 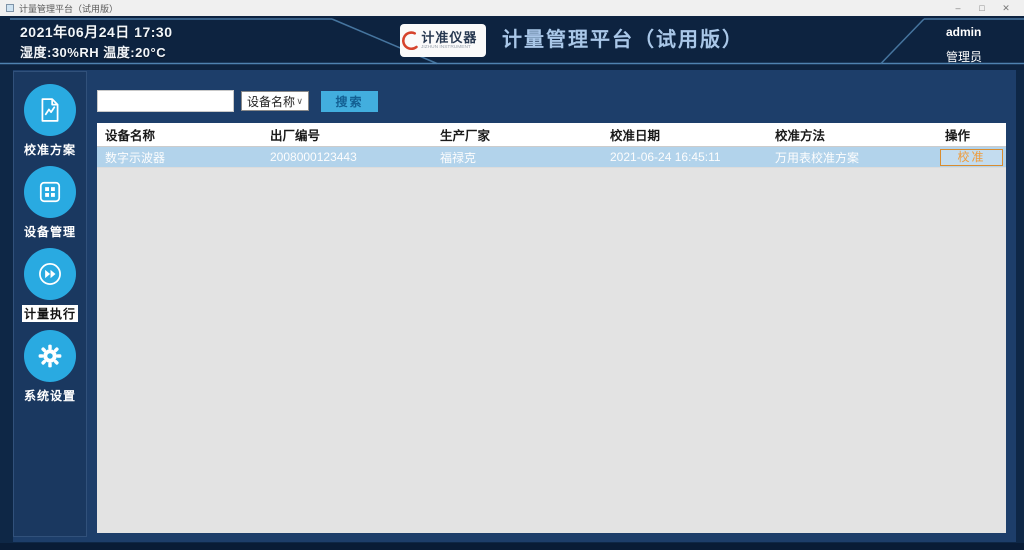 I want to click on maximize-button: □, so click(x=982, y=8).